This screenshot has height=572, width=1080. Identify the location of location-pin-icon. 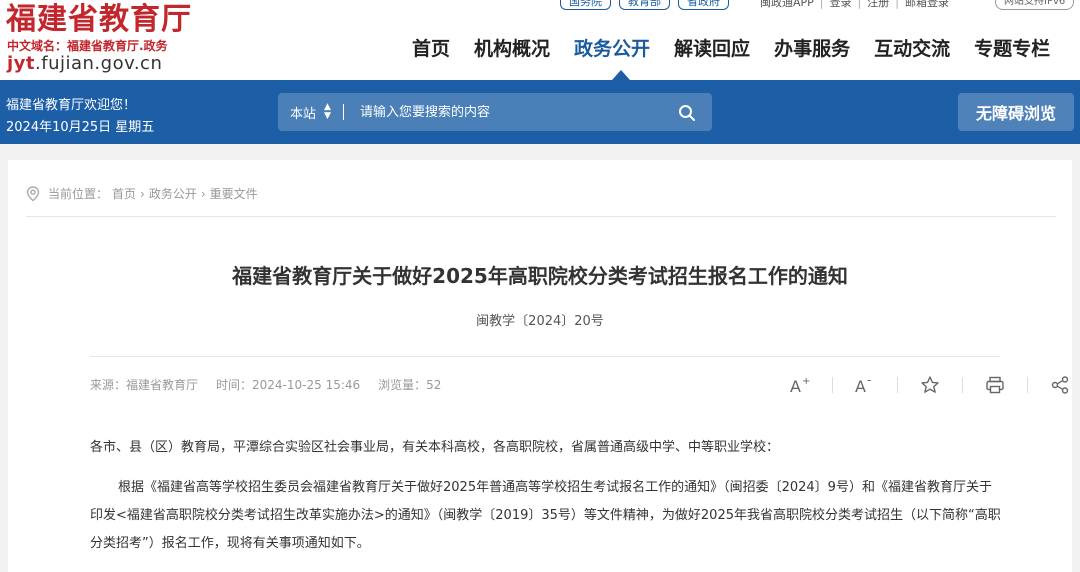
(33, 193).